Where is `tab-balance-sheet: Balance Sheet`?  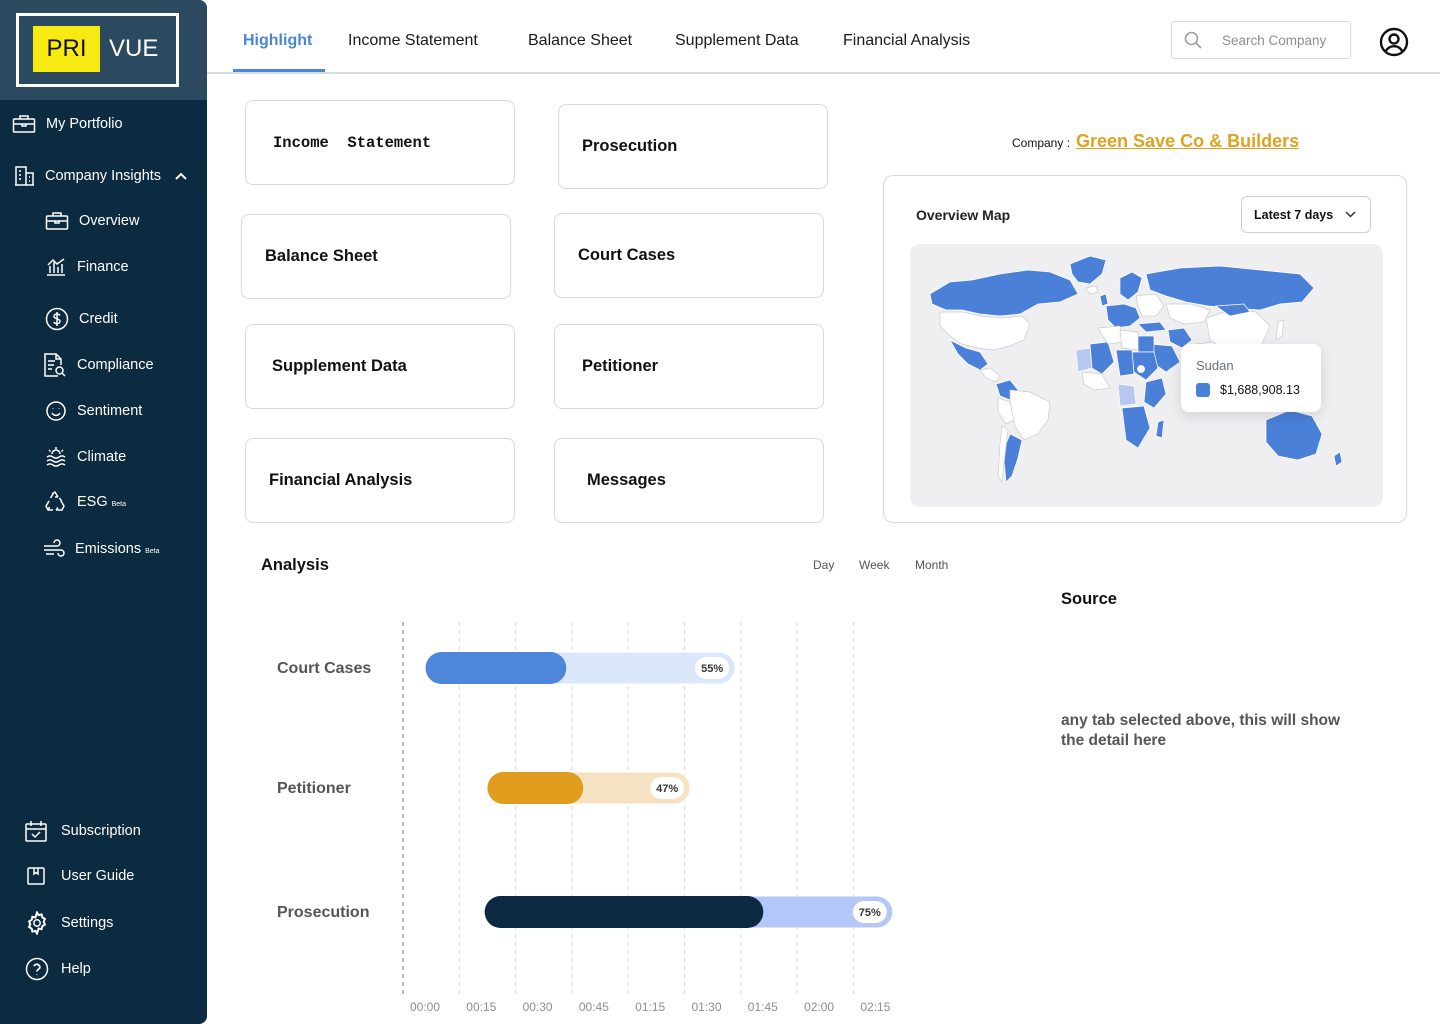
tab-balance-sheet: Balance Sheet is located at coordinates (580, 41).